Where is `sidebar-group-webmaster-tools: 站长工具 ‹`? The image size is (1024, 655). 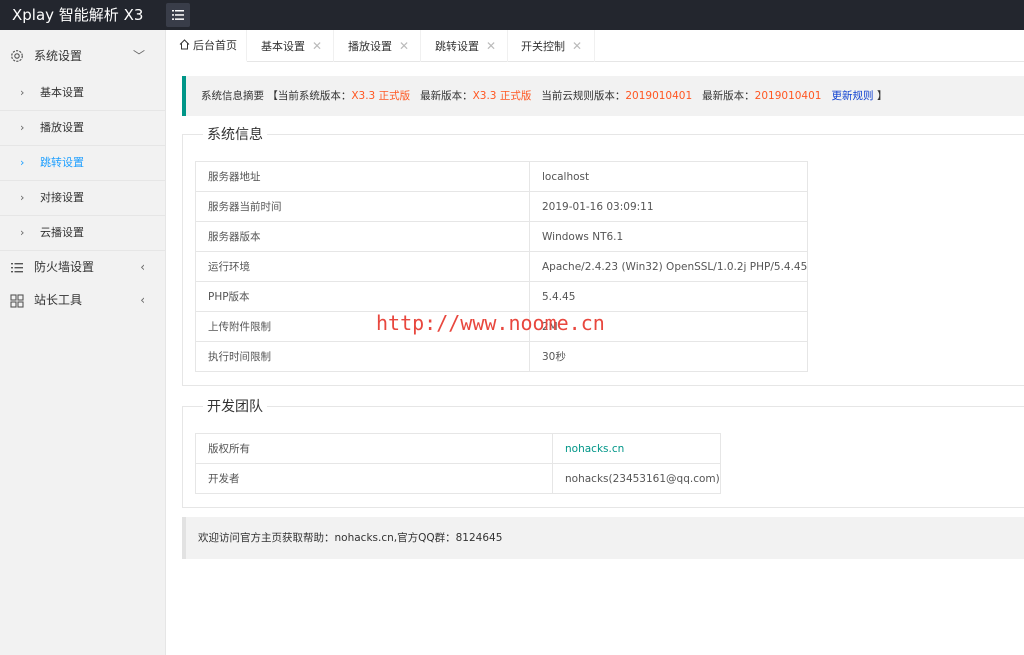
sidebar-group-webmaster-tools: 站长工具 ‹ is located at coordinates (82, 300).